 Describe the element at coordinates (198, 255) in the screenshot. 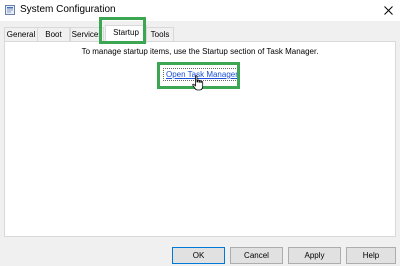

I see `ok-button: OK` at that location.